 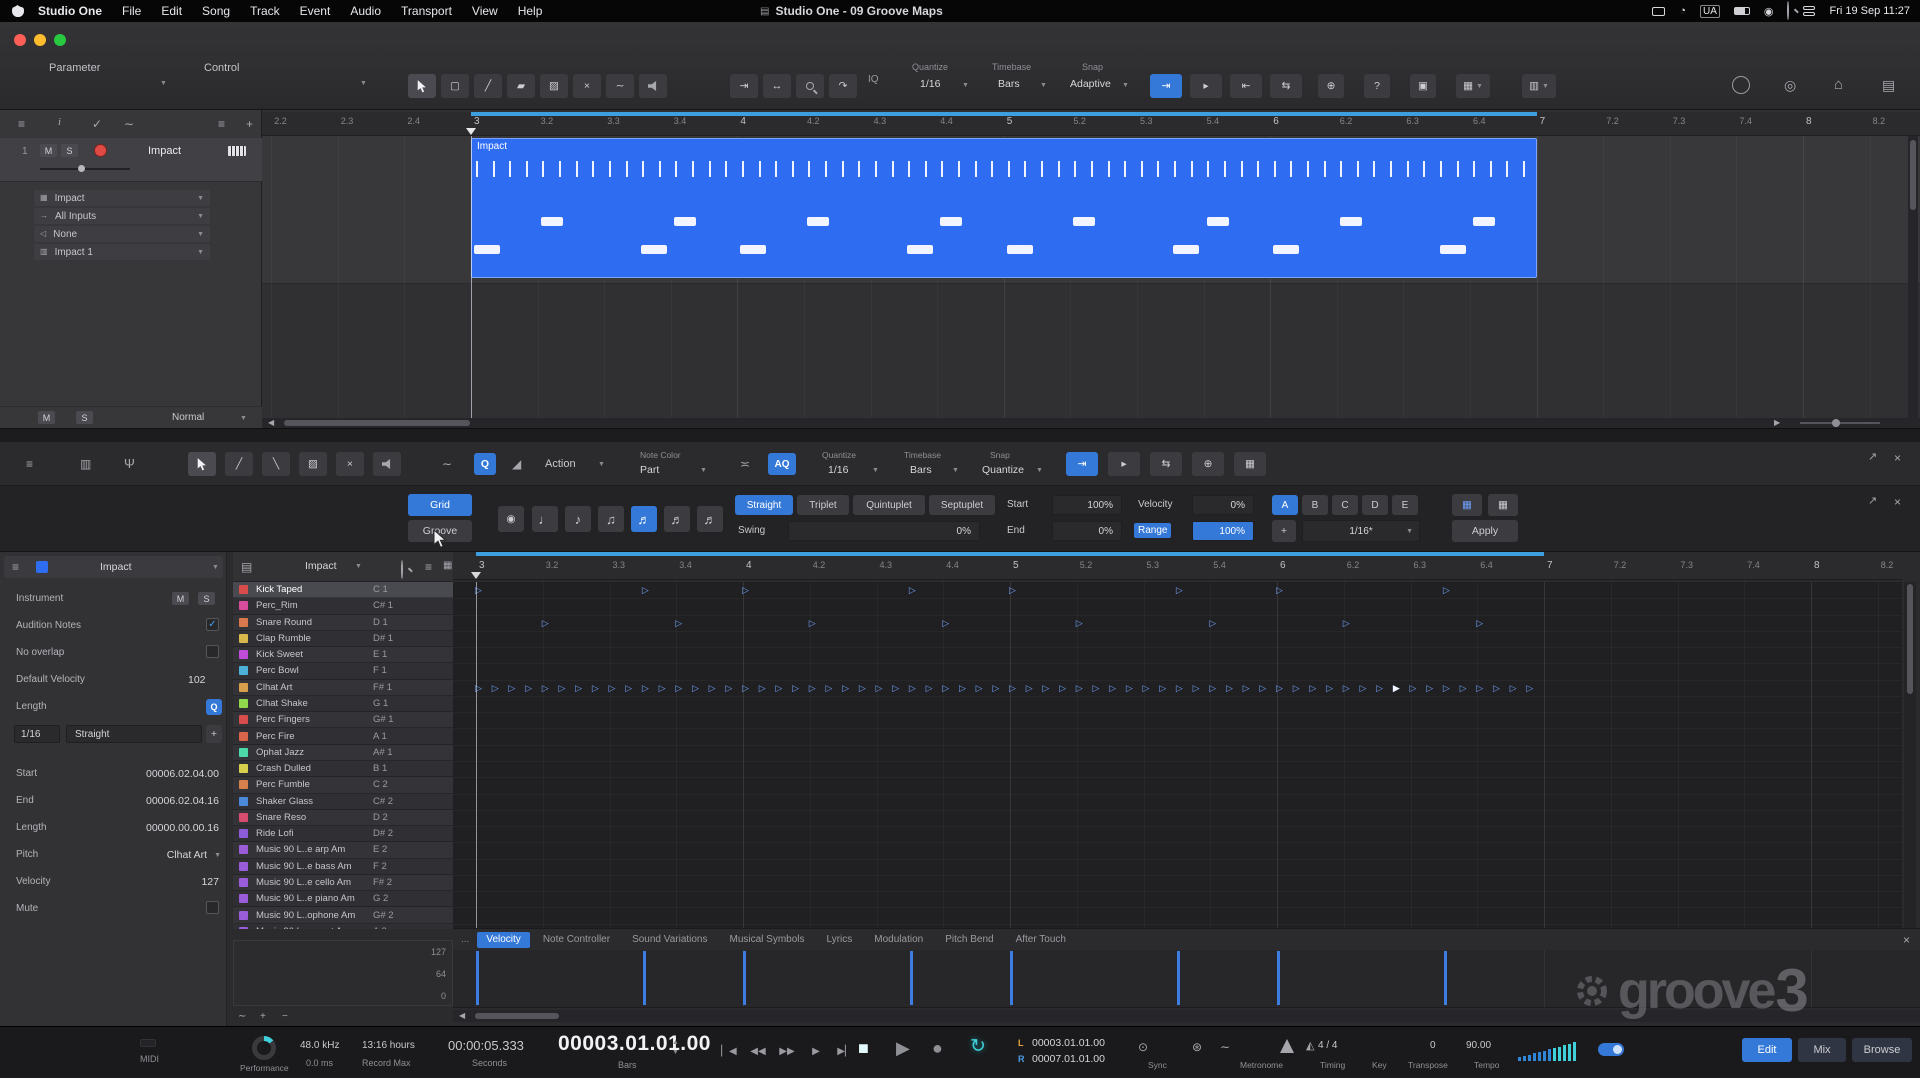 I want to click on no-overlap-checkbox, so click(x=212, y=651).